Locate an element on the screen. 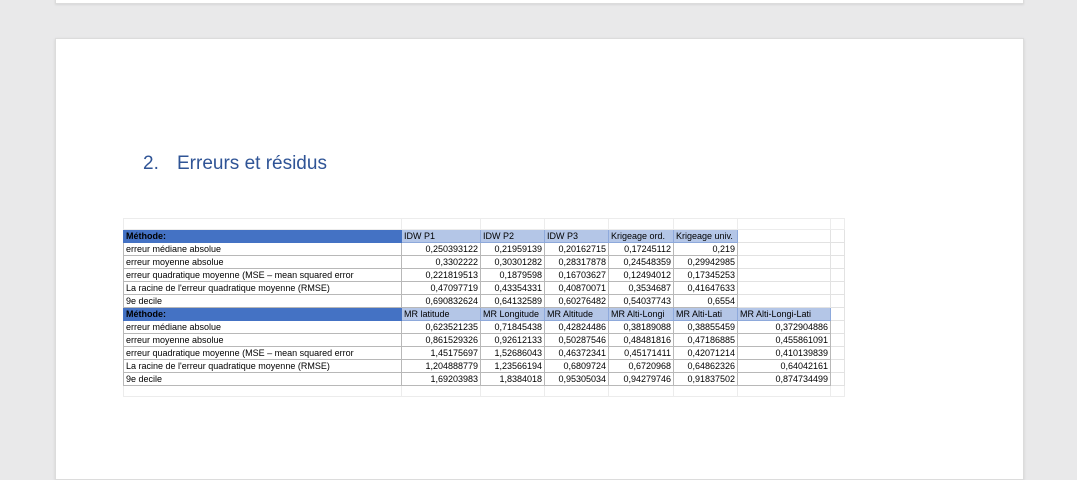 This screenshot has width=1077, height=480. value-cell: 0,12494012 is located at coordinates (641, 275).